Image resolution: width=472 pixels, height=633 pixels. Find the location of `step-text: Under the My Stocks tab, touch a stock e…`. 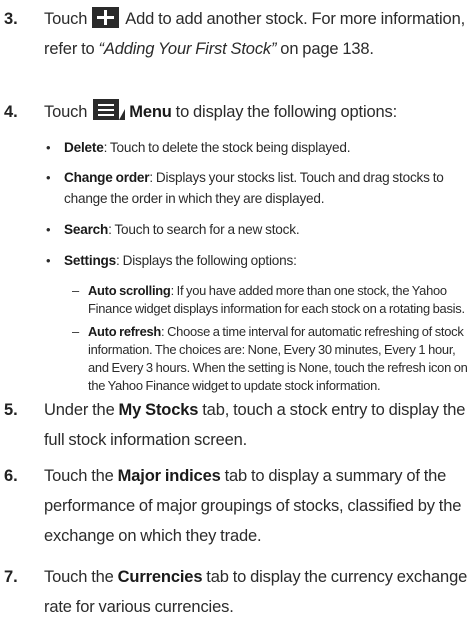

step-text: Under the My Stocks tab, touch a stock e… is located at coordinates (255, 425).